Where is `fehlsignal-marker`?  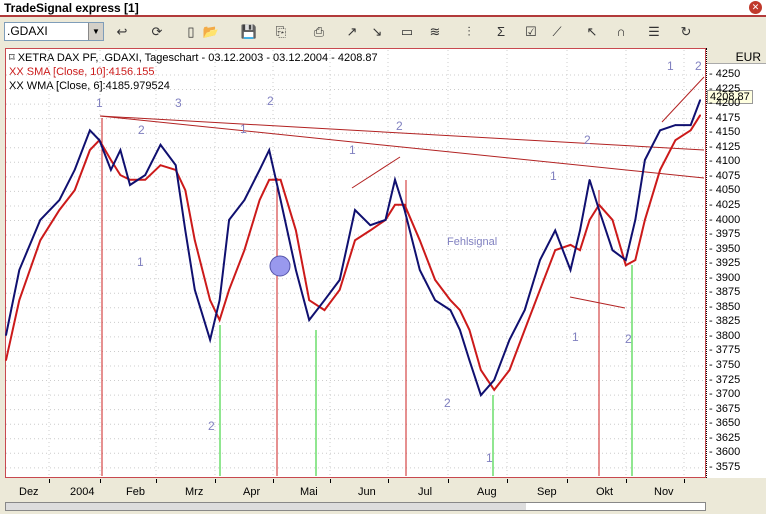
fehlsignal-marker is located at coordinates (280, 266).